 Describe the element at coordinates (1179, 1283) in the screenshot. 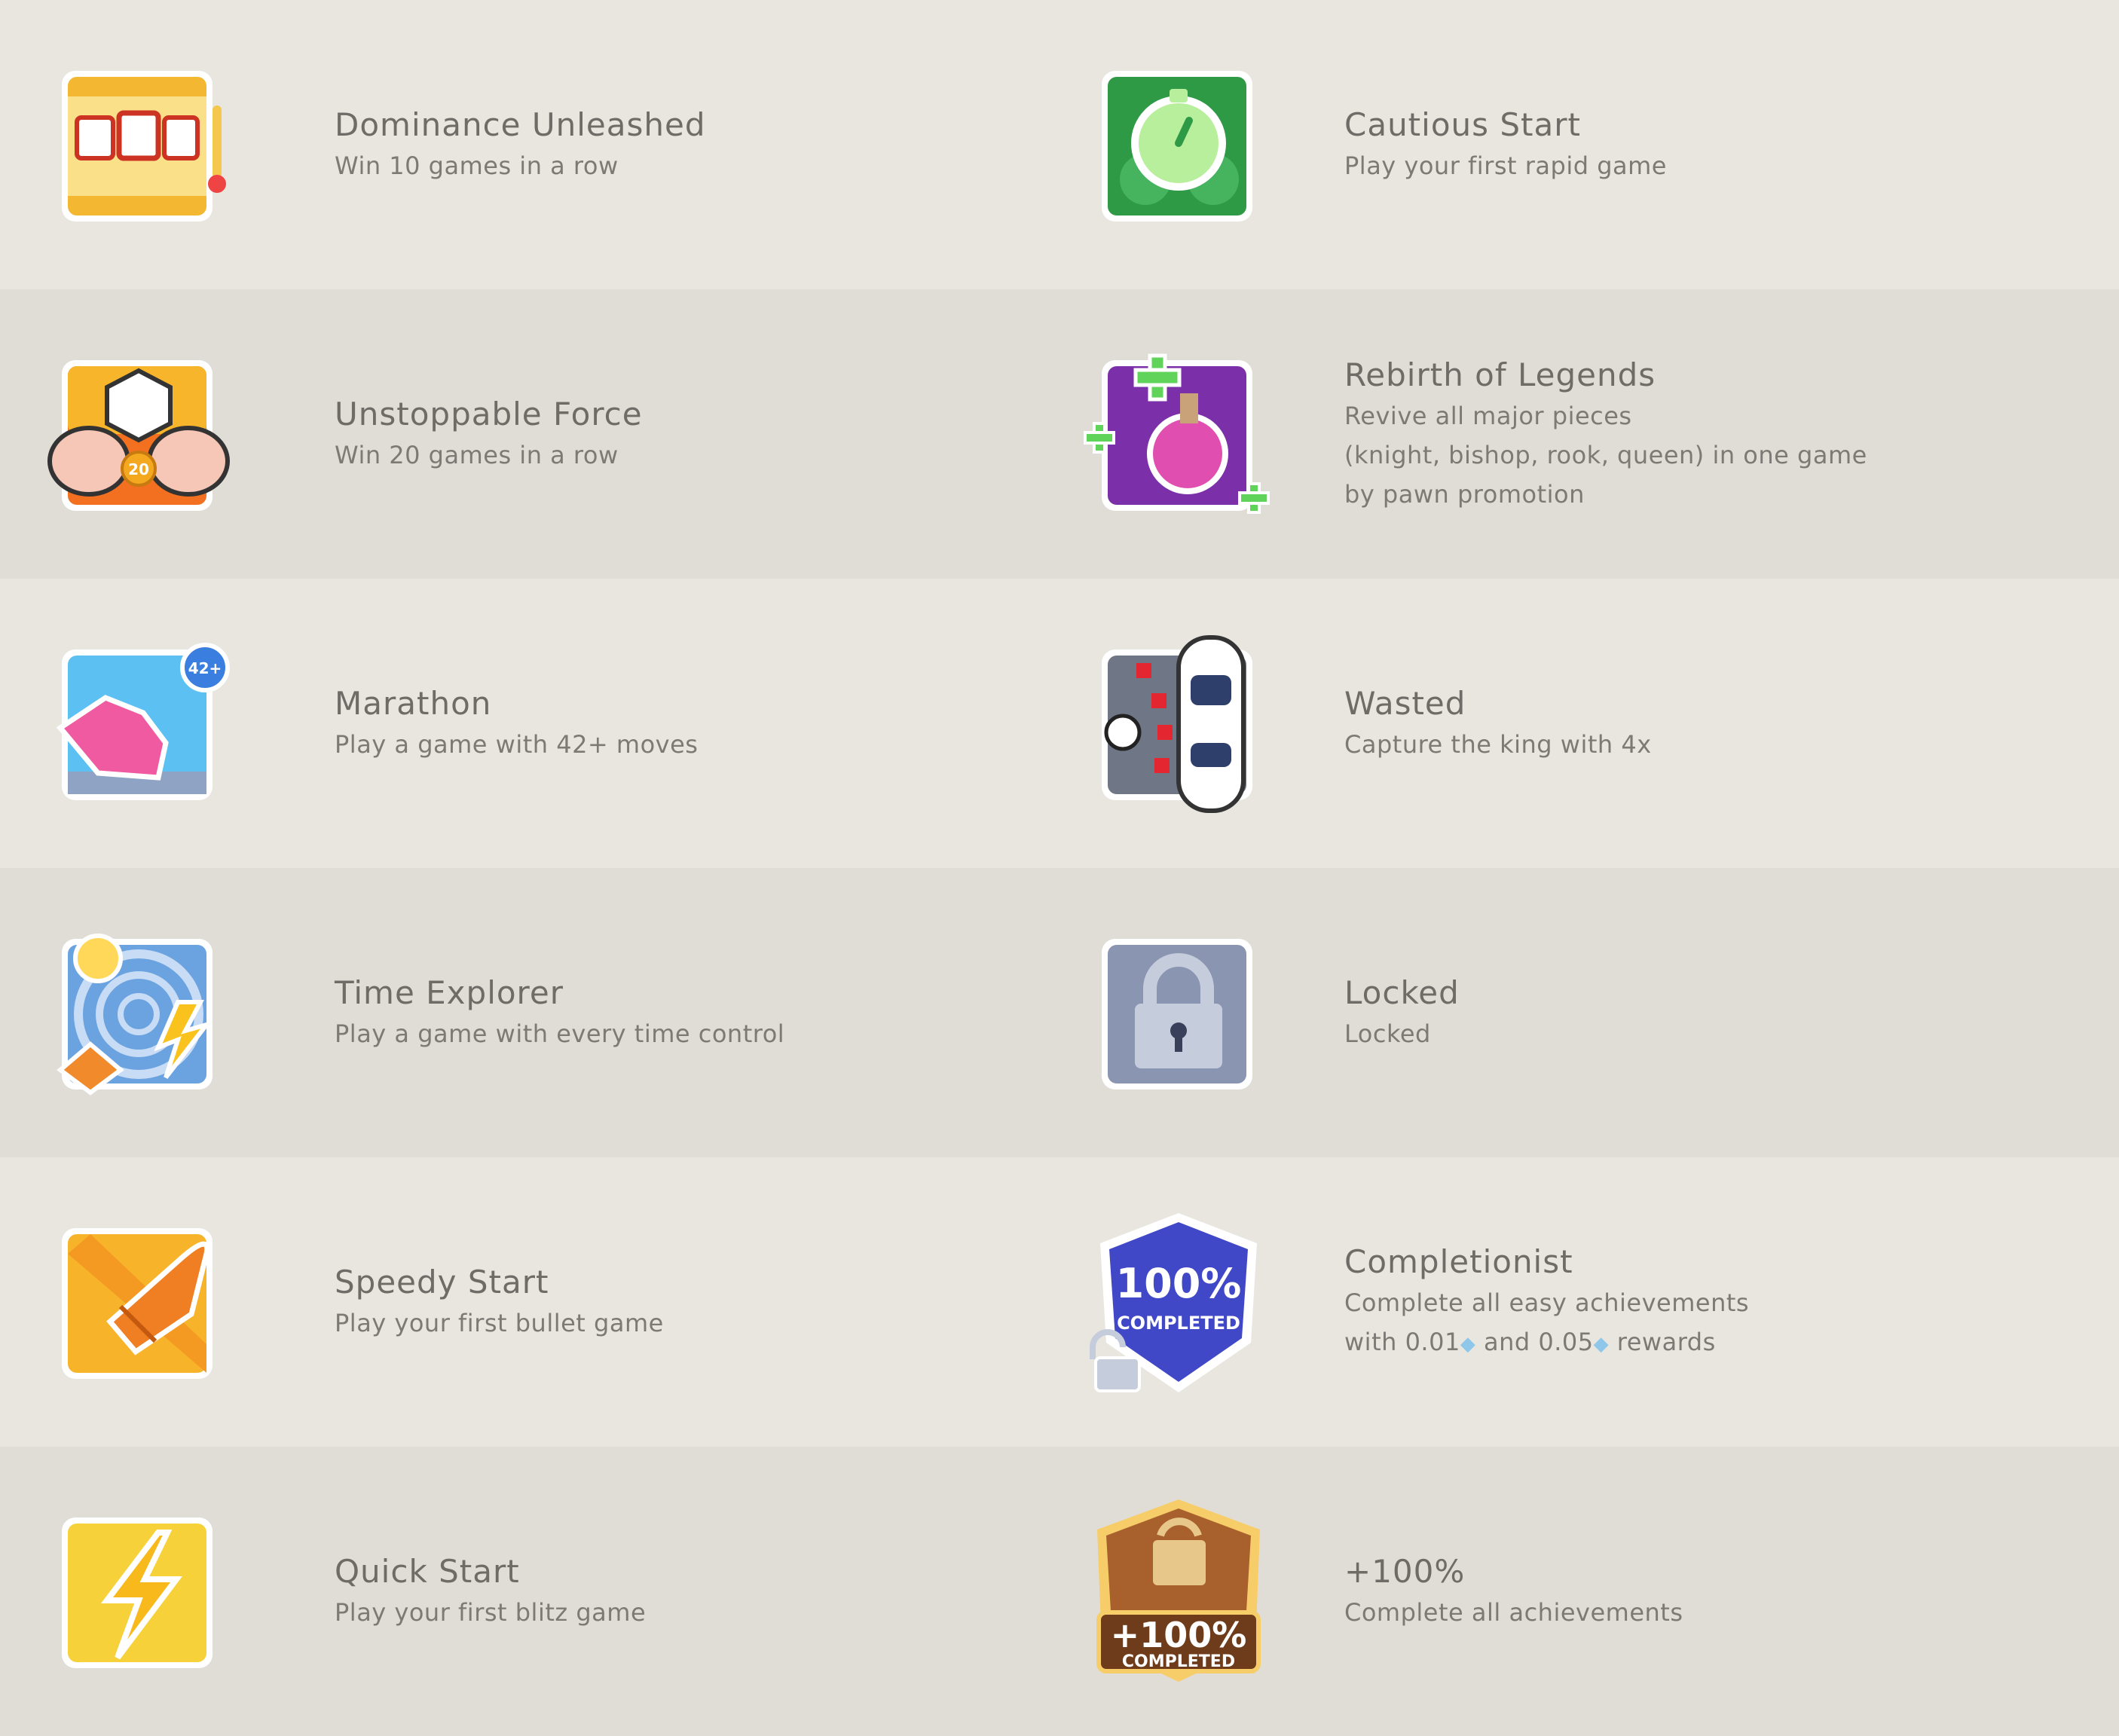

I see `badge-big-text: 100%` at that location.